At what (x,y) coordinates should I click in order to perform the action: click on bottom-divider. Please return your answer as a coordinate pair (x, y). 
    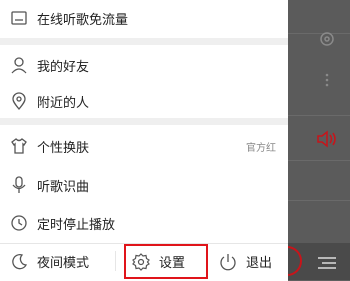
    Looking at the image, I should click on (115, 261).